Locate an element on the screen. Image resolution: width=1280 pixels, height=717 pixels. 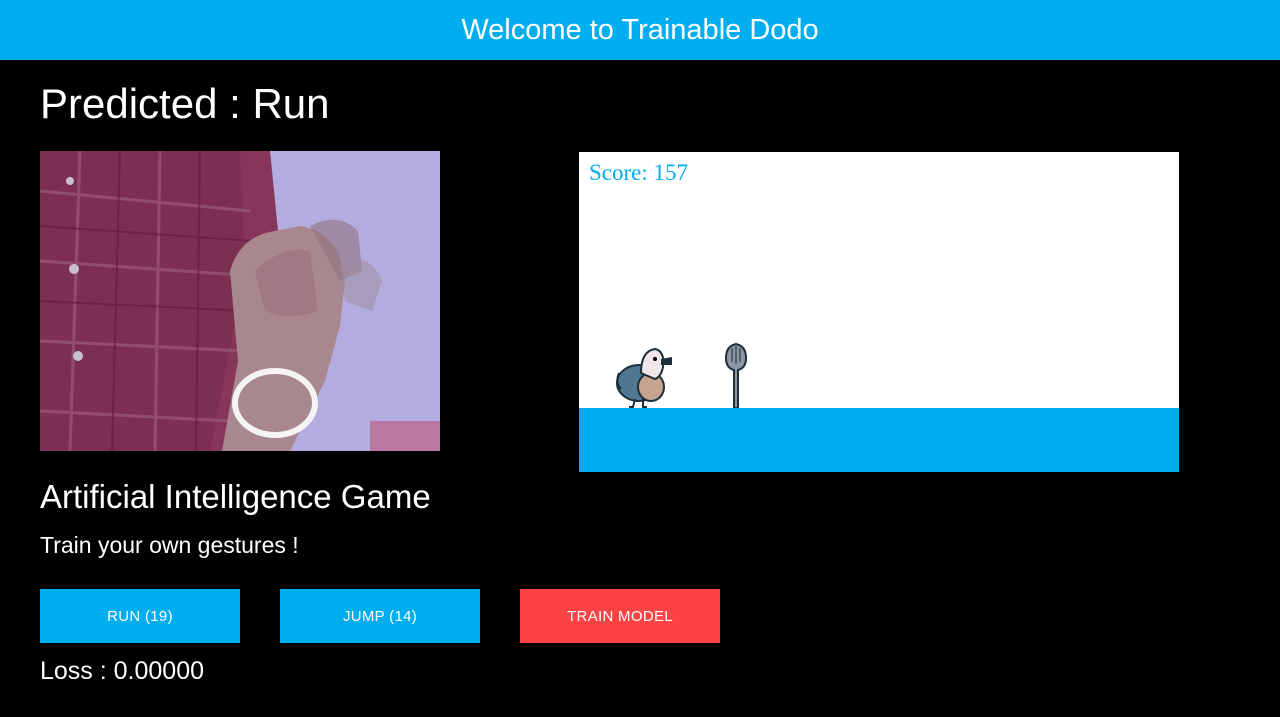
webcam-image is located at coordinates (240, 301).